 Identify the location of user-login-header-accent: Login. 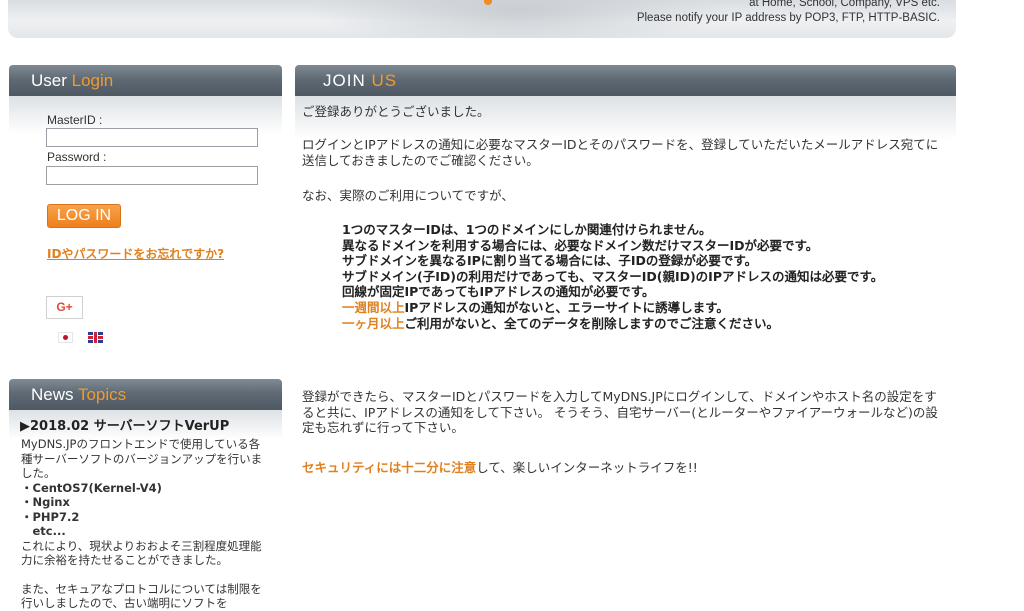
(92, 80).